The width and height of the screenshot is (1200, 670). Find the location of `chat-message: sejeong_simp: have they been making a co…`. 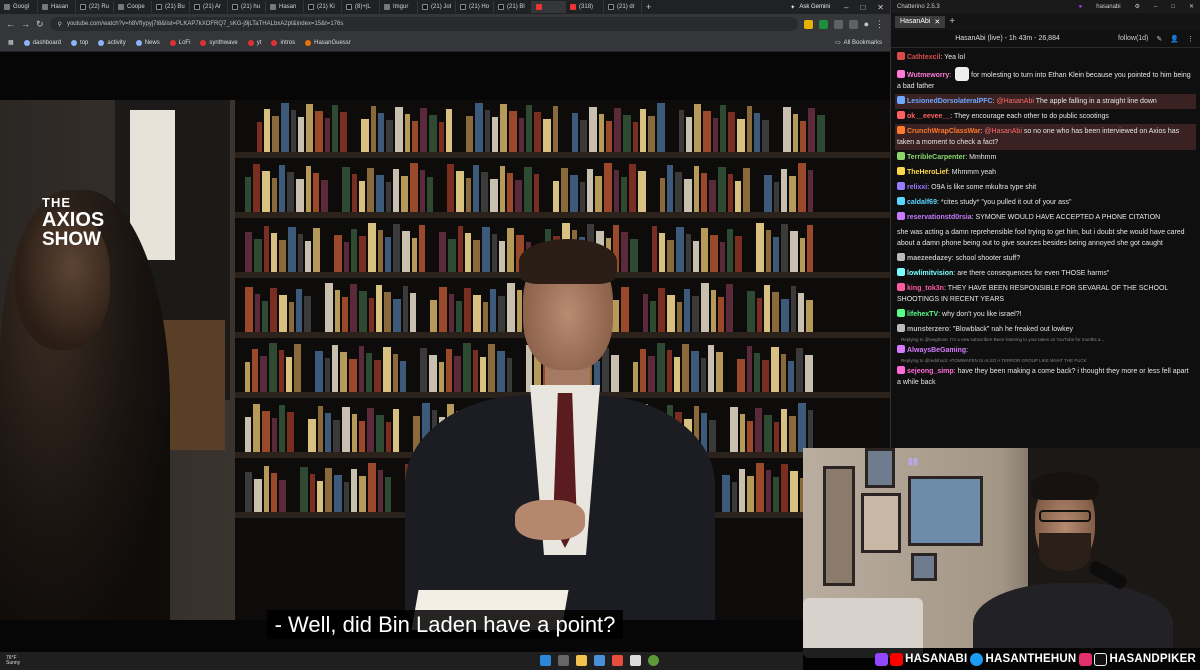

chat-message: sejeong_simp: have they been making a co… is located at coordinates (1045, 377).